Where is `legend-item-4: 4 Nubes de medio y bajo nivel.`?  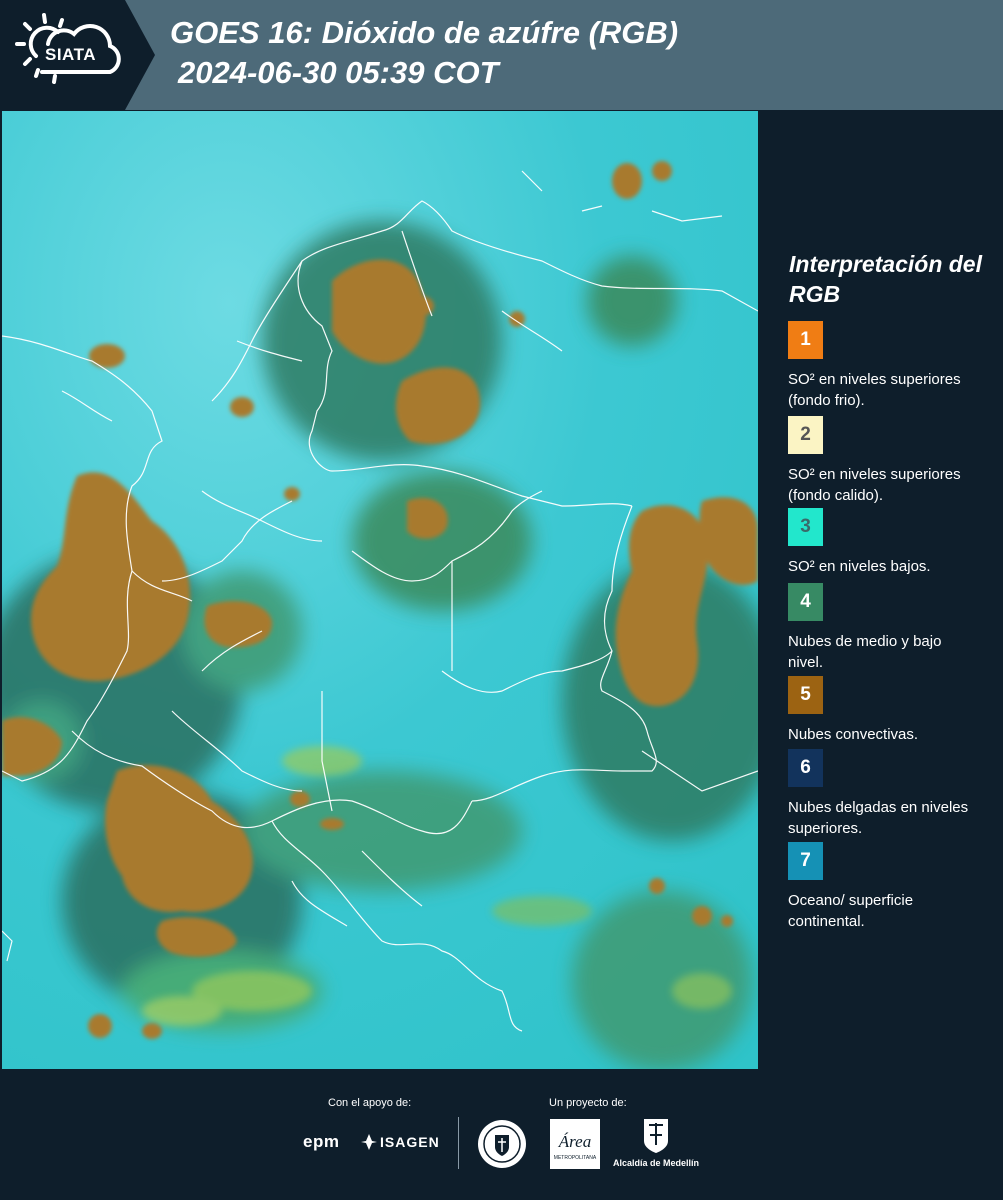
legend-item-4: 4 Nubes de medio y bajo nivel. is located at coordinates (893, 628).